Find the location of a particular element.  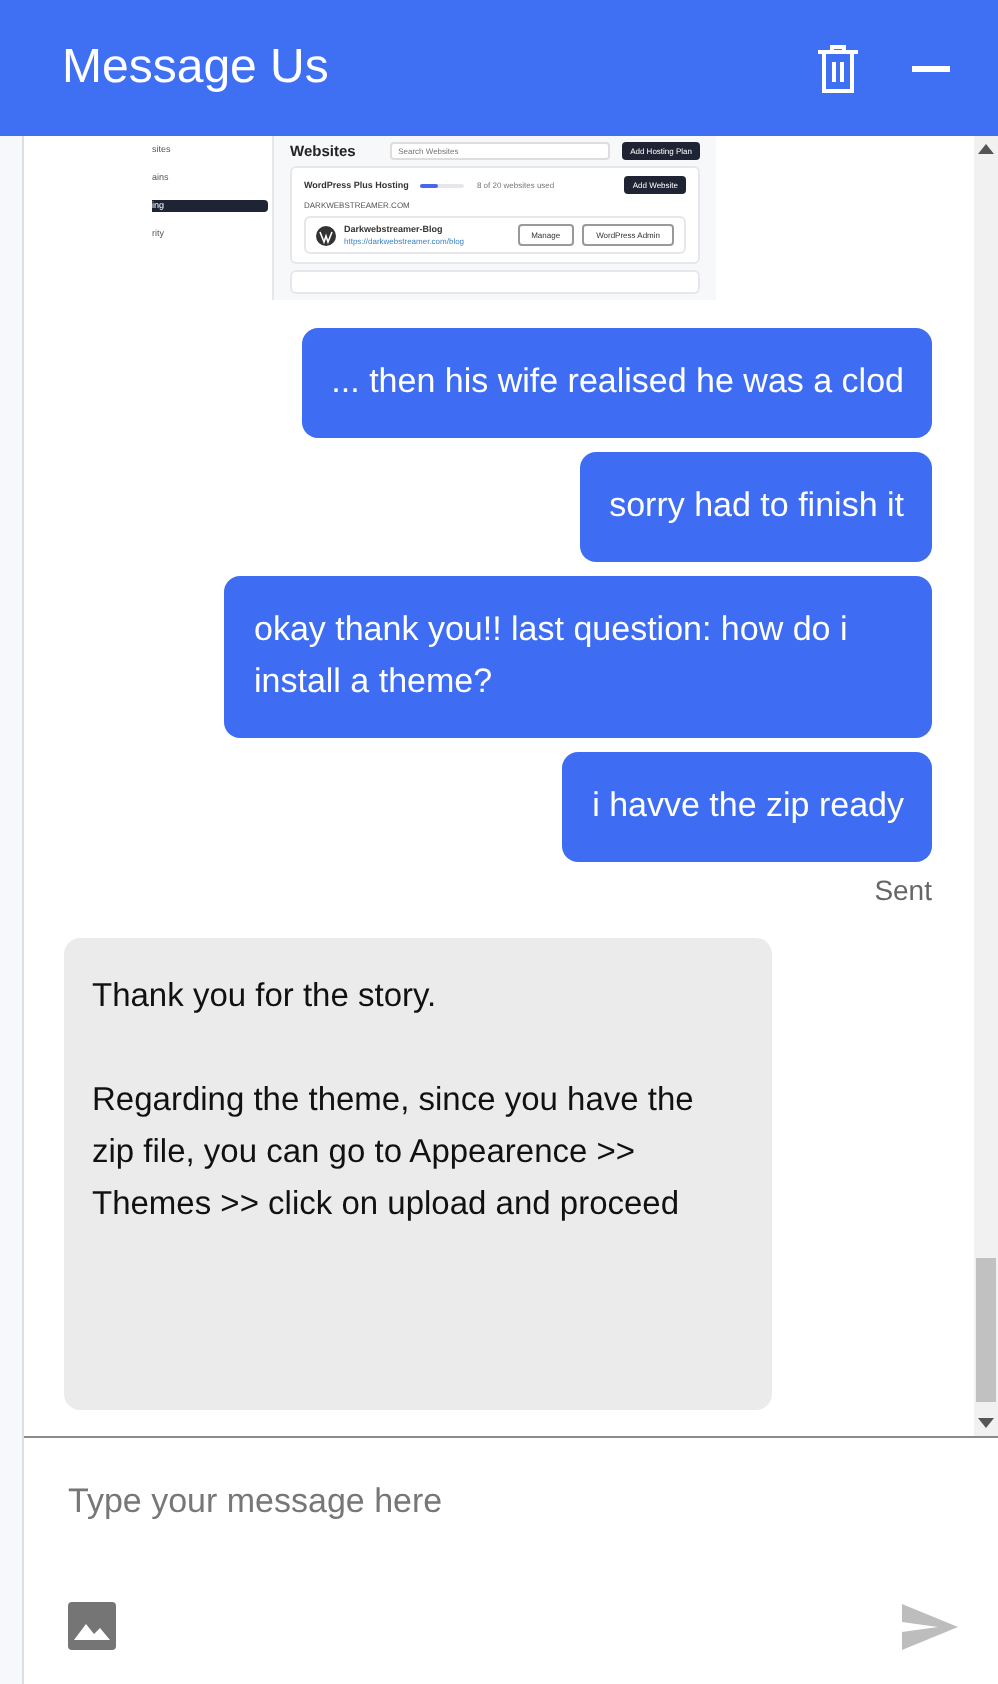

scrollbar is located at coordinates (986, 786).